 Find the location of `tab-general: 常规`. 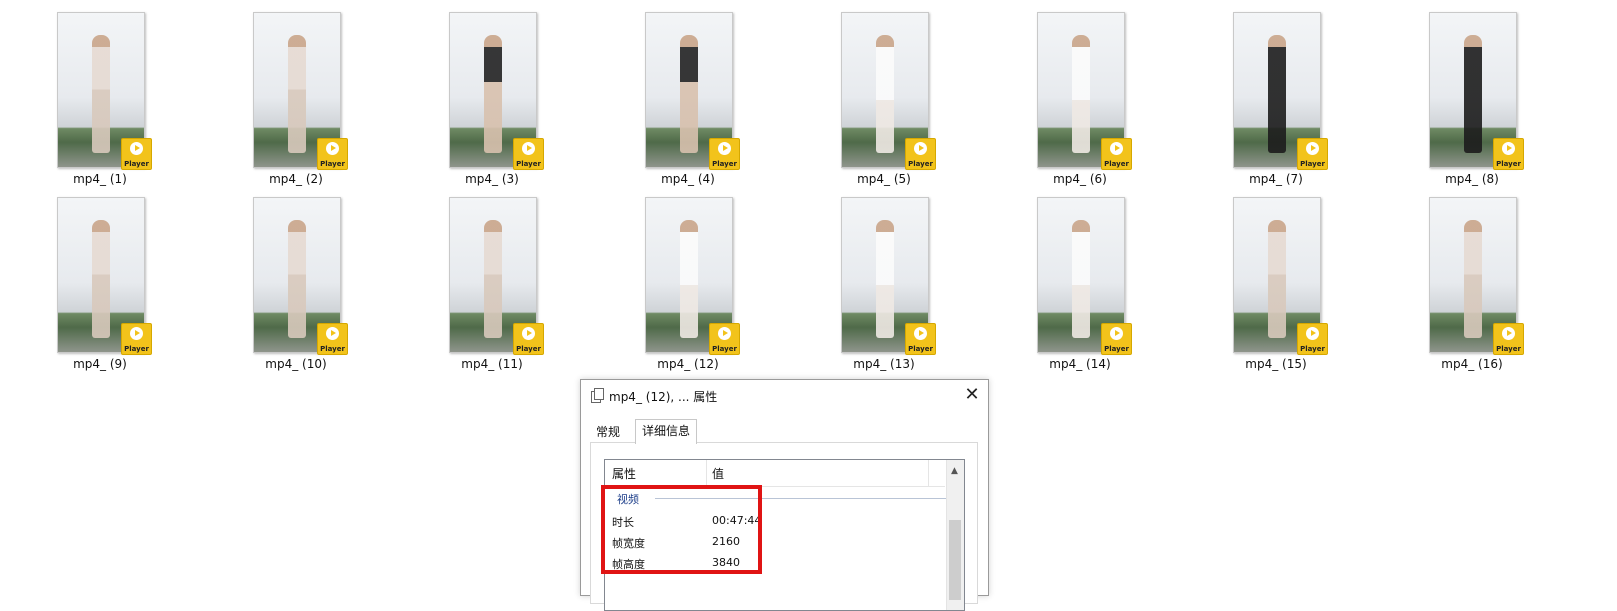

tab-general: 常规 is located at coordinates (608, 432).